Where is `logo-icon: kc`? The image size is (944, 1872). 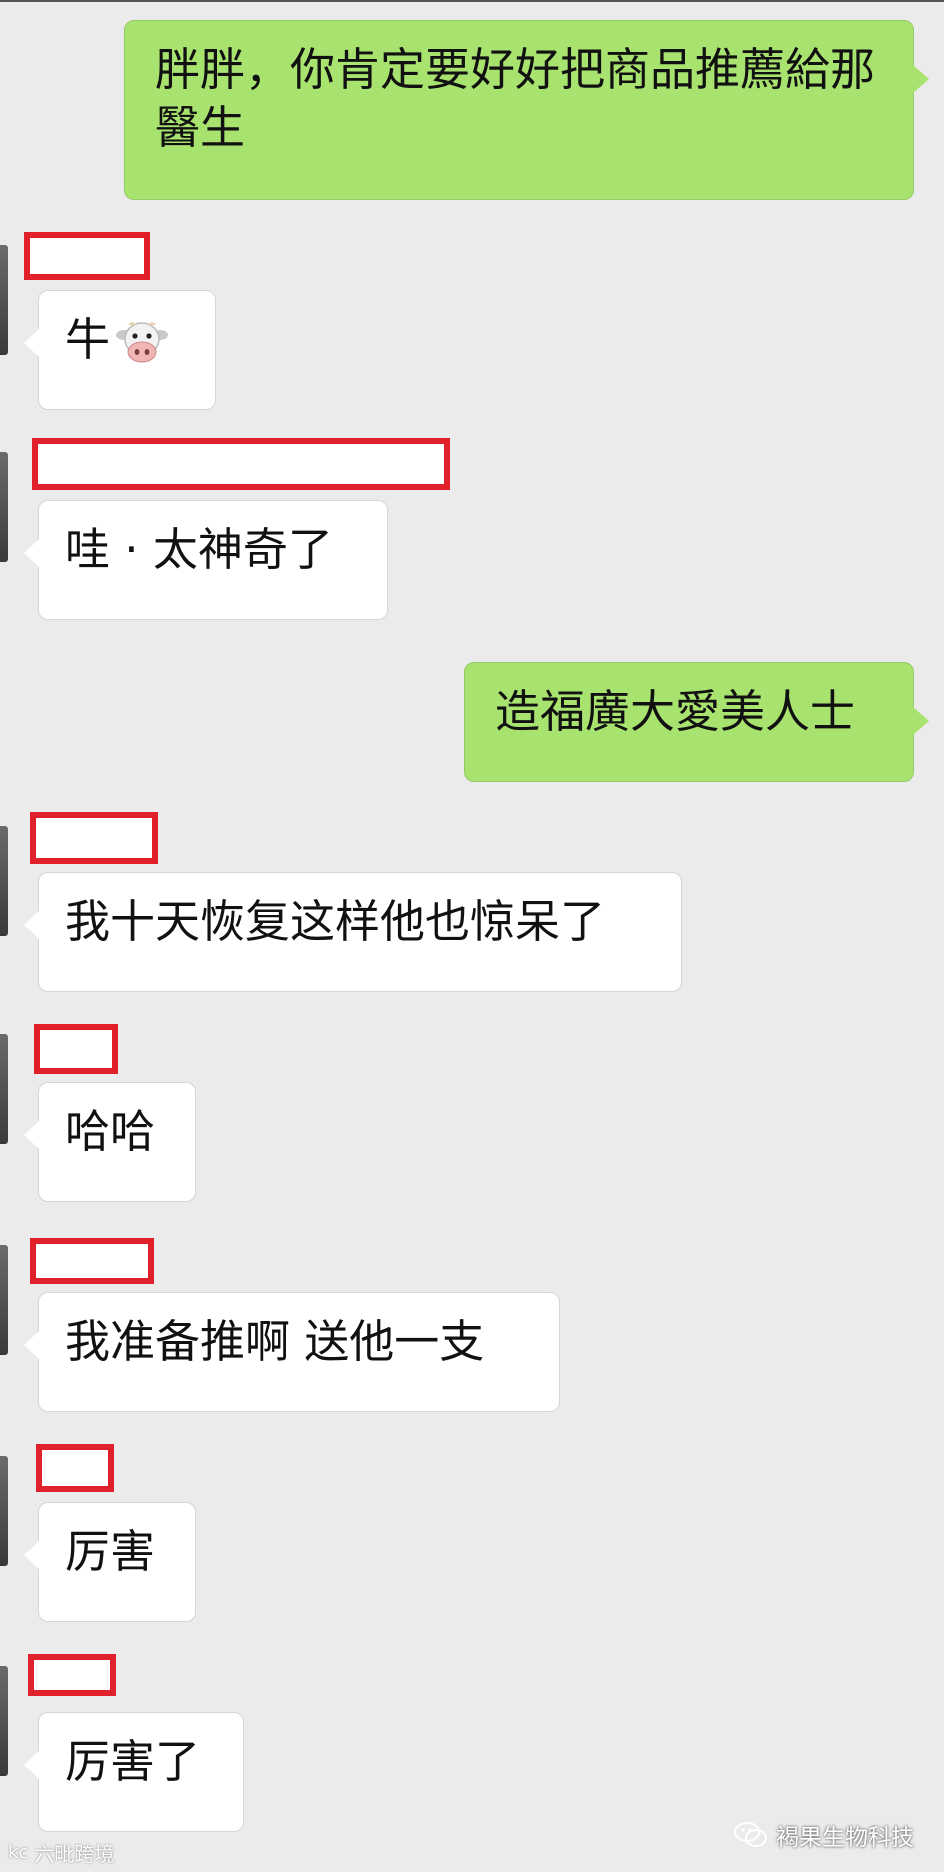 logo-icon: kc is located at coordinates (18, 1852).